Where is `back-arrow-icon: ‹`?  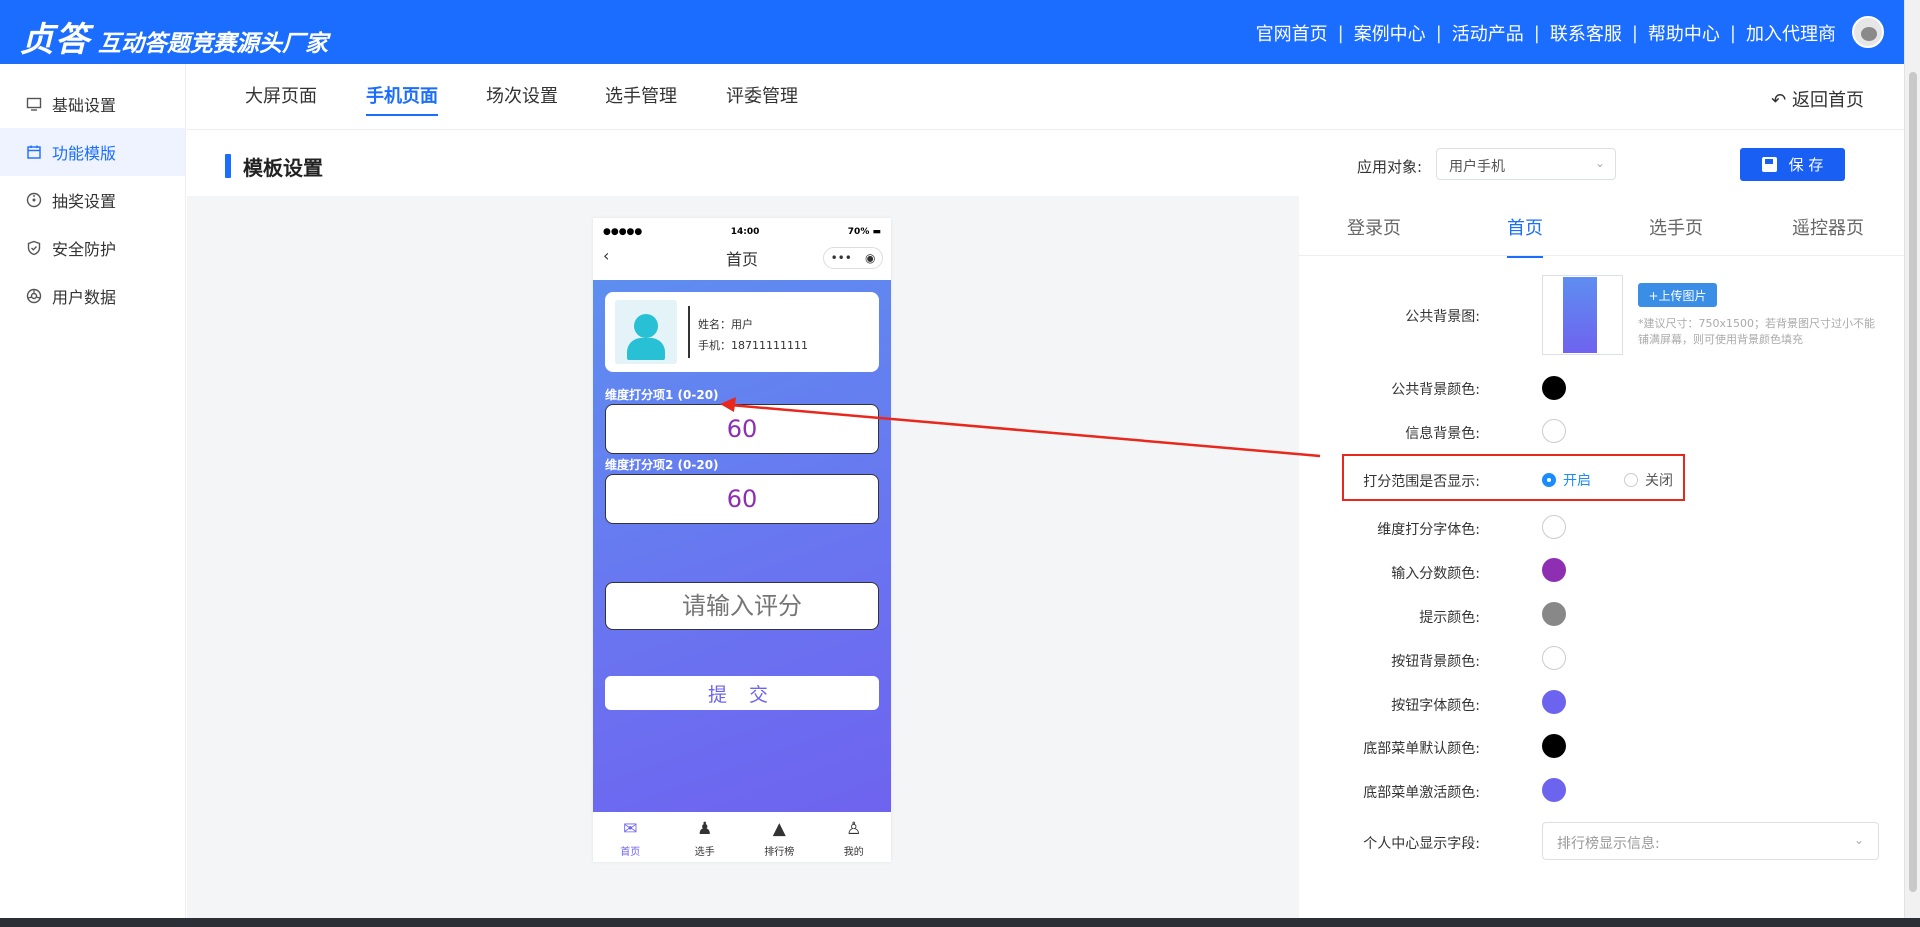
back-arrow-icon: ‹ is located at coordinates (606, 255).